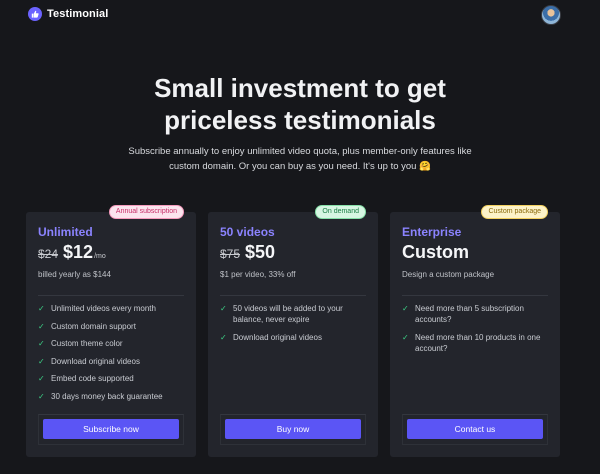 This screenshot has height=474, width=600. What do you see at coordinates (103, 308) in the screenshot?
I see `feature-text: Unlimited videos every month` at bounding box center [103, 308].